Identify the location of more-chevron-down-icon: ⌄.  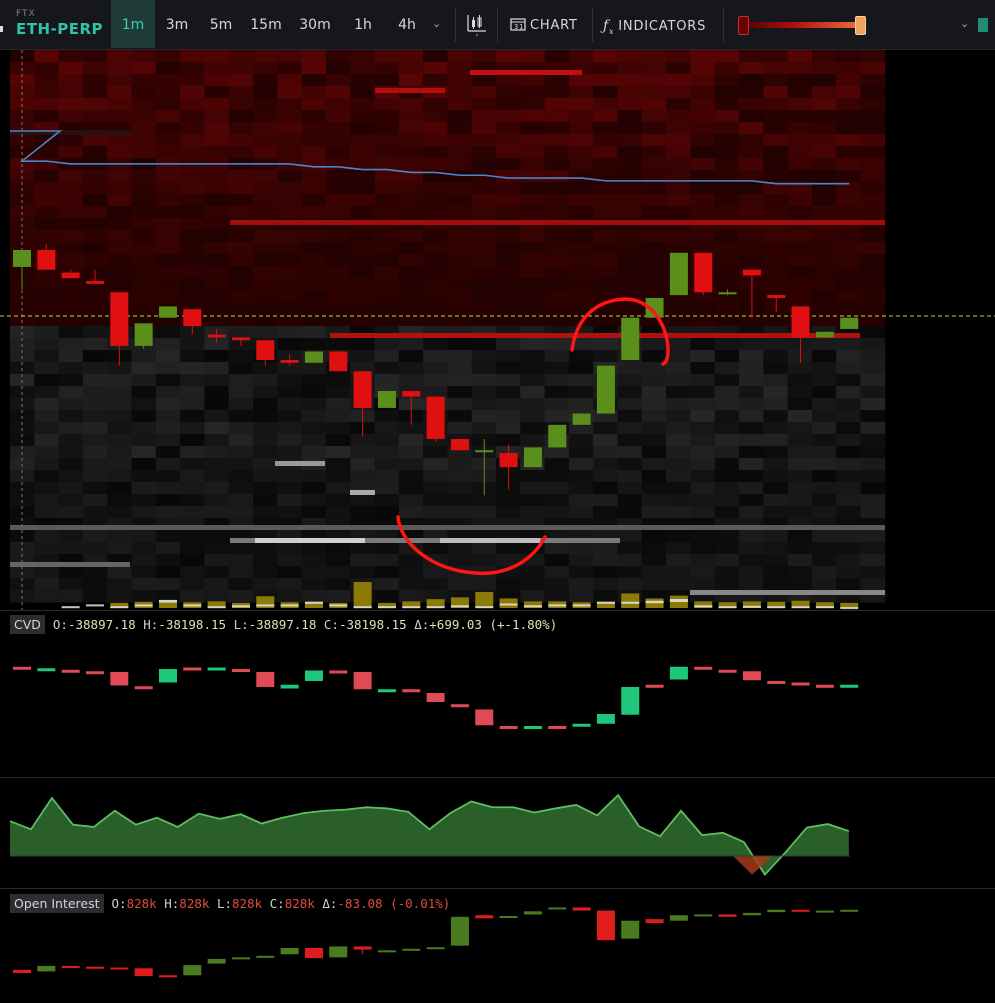
(964, 23).